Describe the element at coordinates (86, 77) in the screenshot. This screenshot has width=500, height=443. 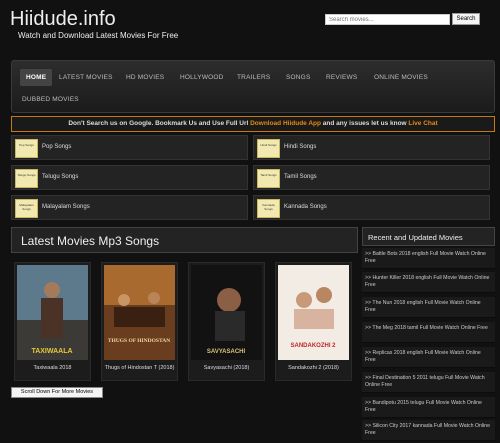
I see `nav-latest-movies: LATEST MOVIES` at that location.